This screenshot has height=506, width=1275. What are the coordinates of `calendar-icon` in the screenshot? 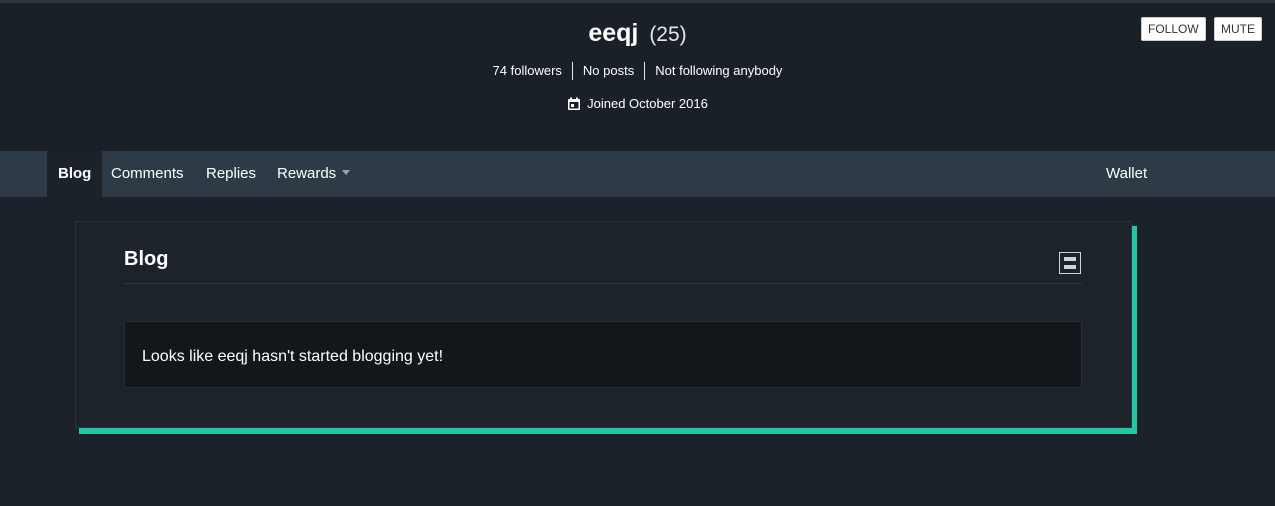 It's located at (574, 103).